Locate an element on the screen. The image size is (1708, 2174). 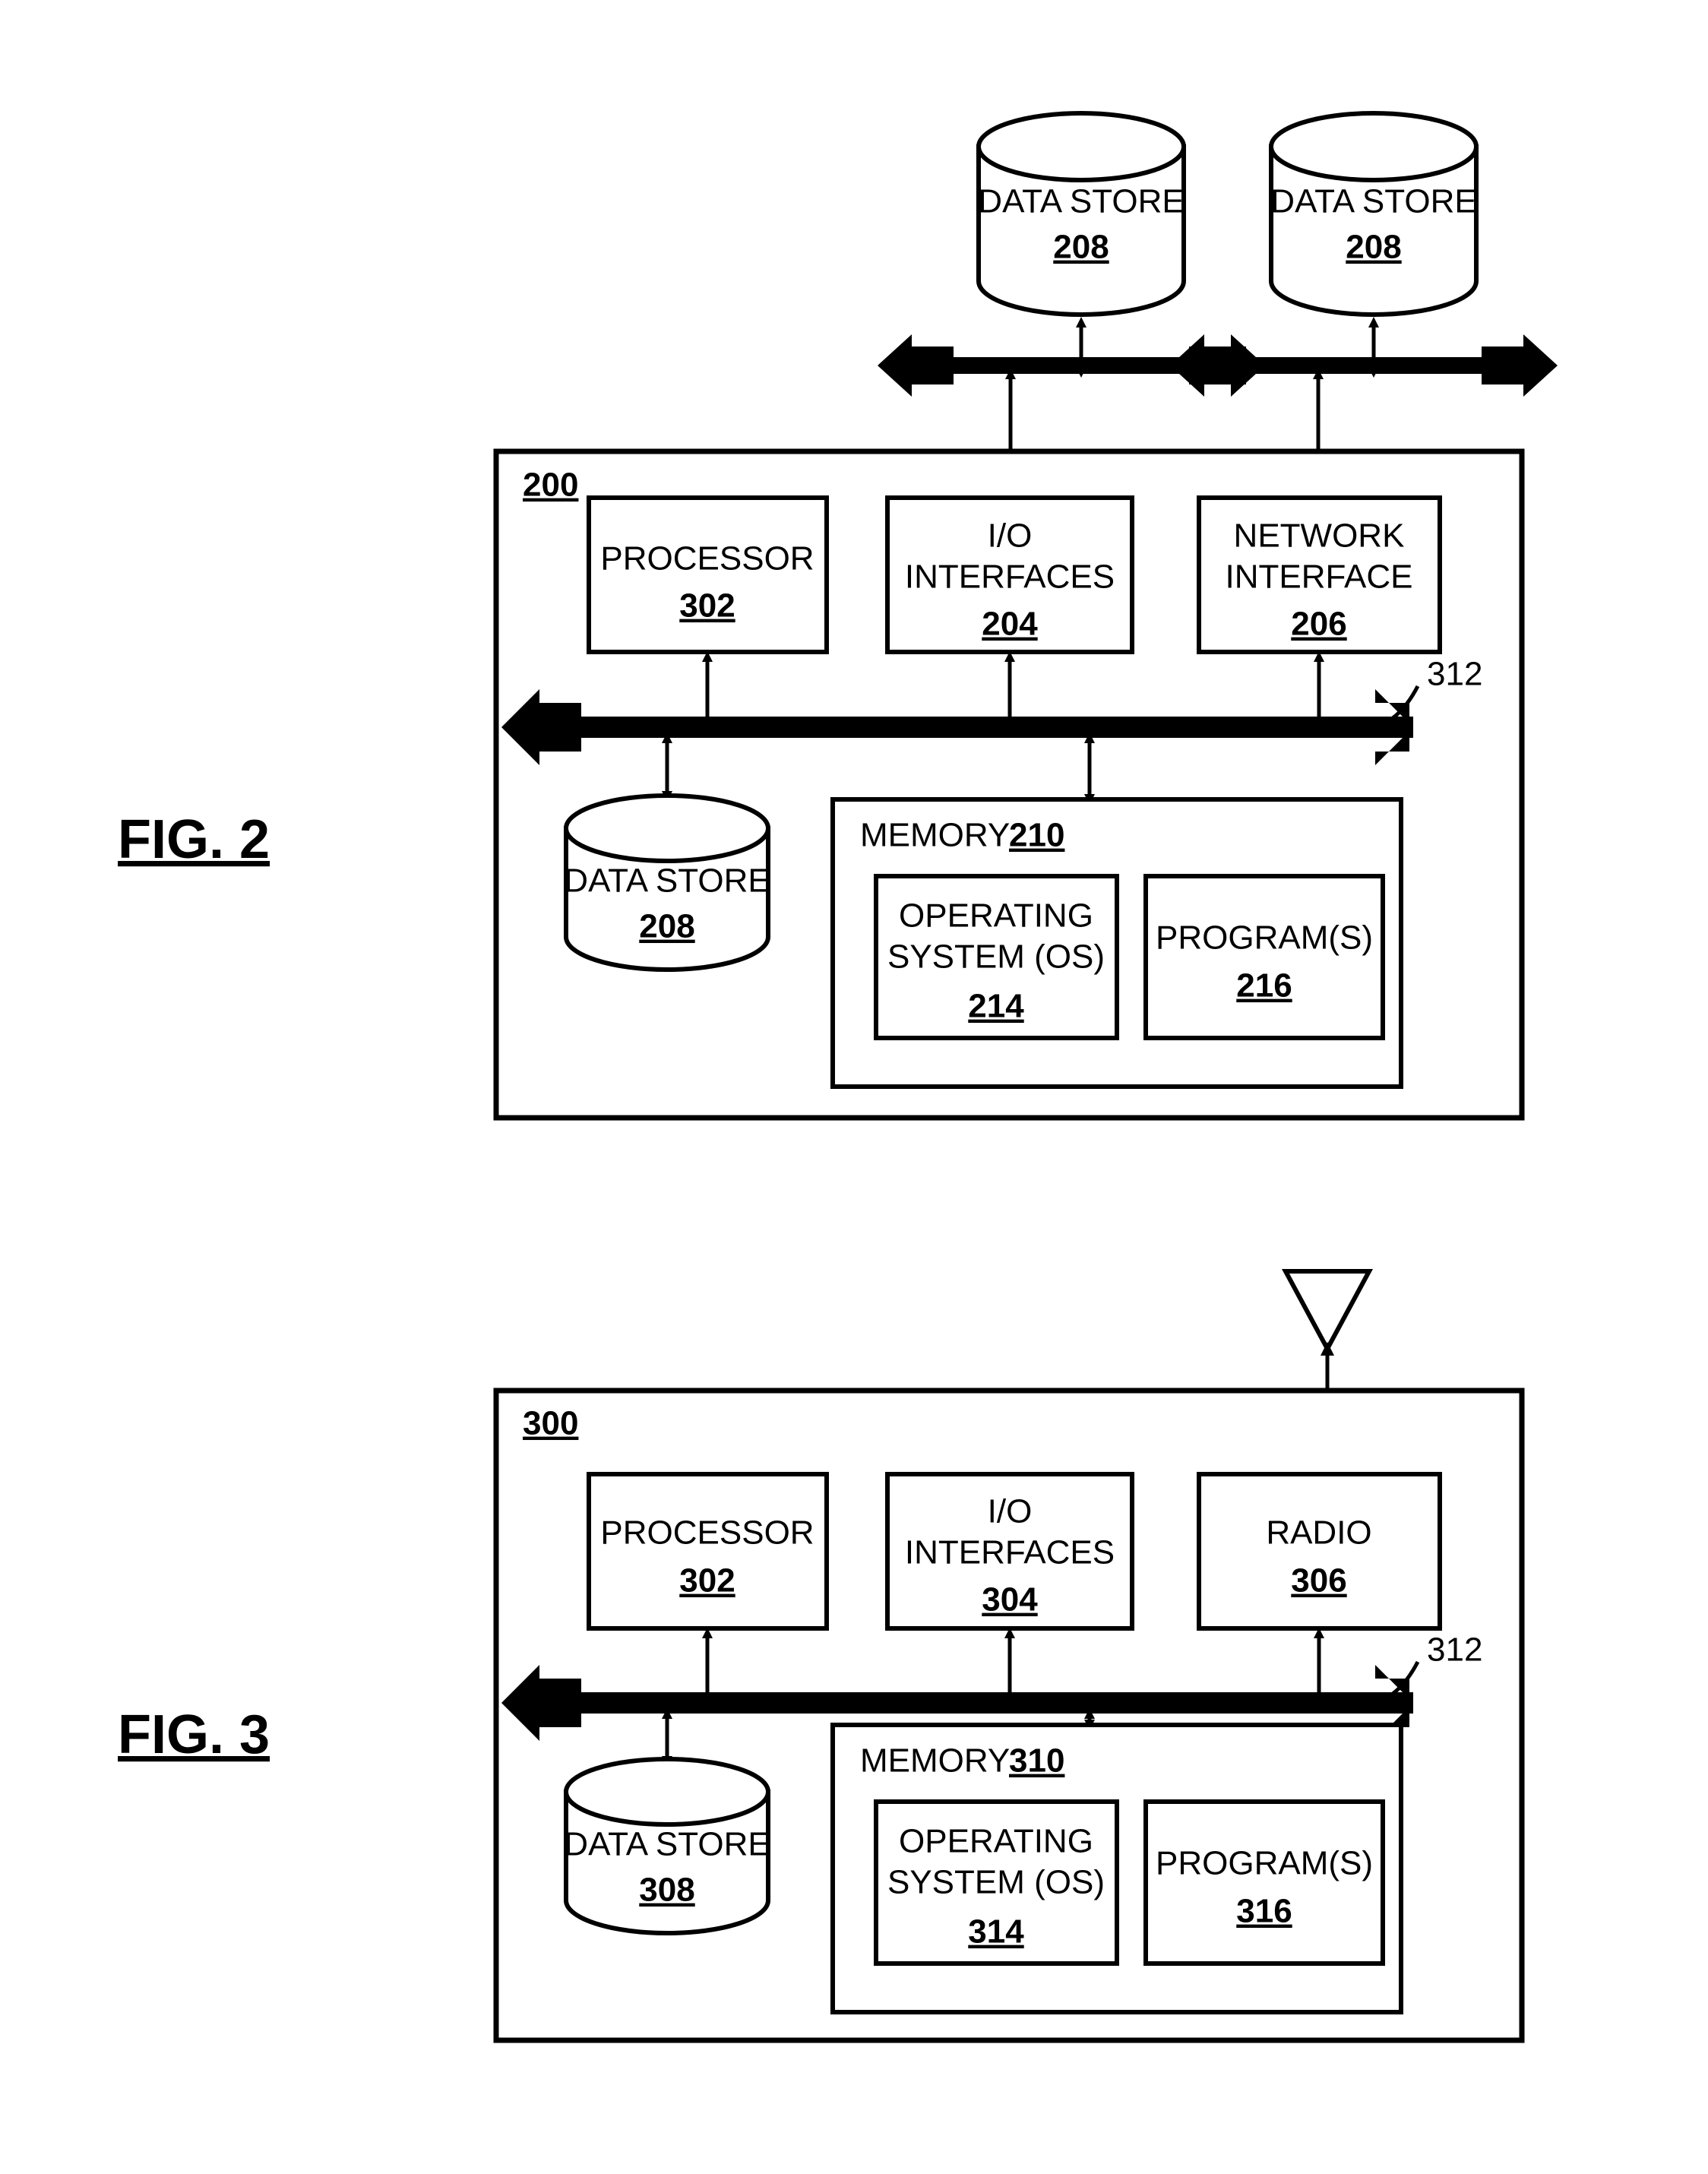
block-ref: 214 is located at coordinates (996, 1006).